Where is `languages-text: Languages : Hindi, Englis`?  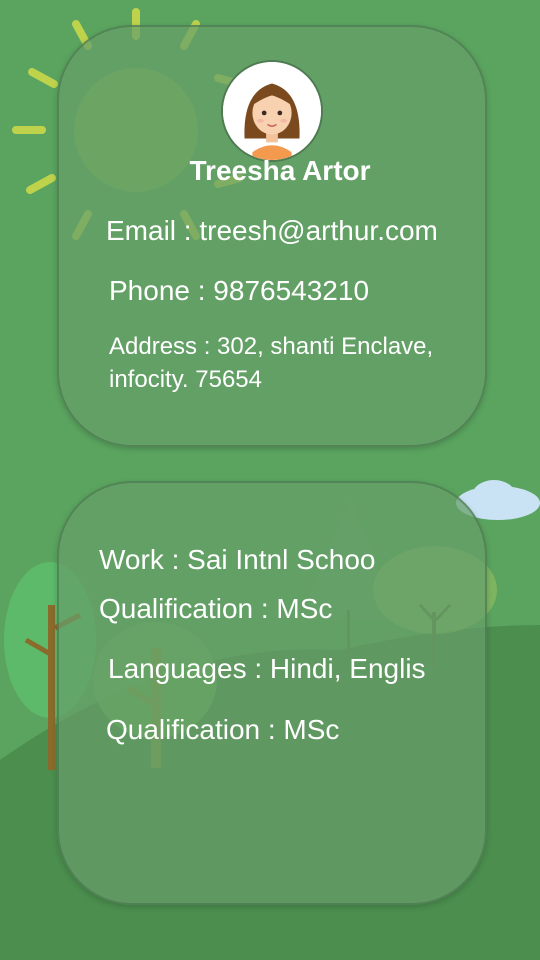
languages-text: Languages : Hindi, Englis is located at coordinates (267, 668).